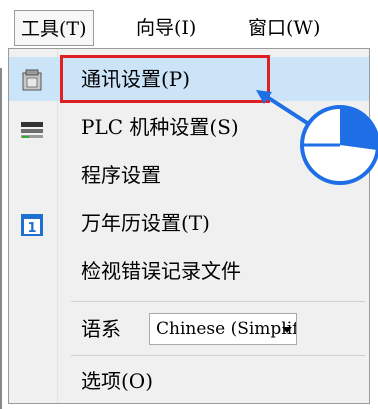 The width and height of the screenshot is (378, 409). What do you see at coordinates (317, 137) in the screenshot?
I see `click-pointer-annotation` at bounding box center [317, 137].